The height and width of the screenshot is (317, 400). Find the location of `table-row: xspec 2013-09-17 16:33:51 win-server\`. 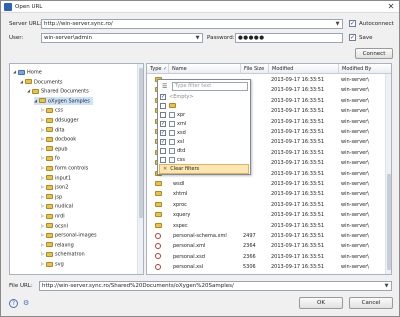

table-row: xspec 2013-09-17 16:33:51 win-server\ is located at coordinates (267, 226).